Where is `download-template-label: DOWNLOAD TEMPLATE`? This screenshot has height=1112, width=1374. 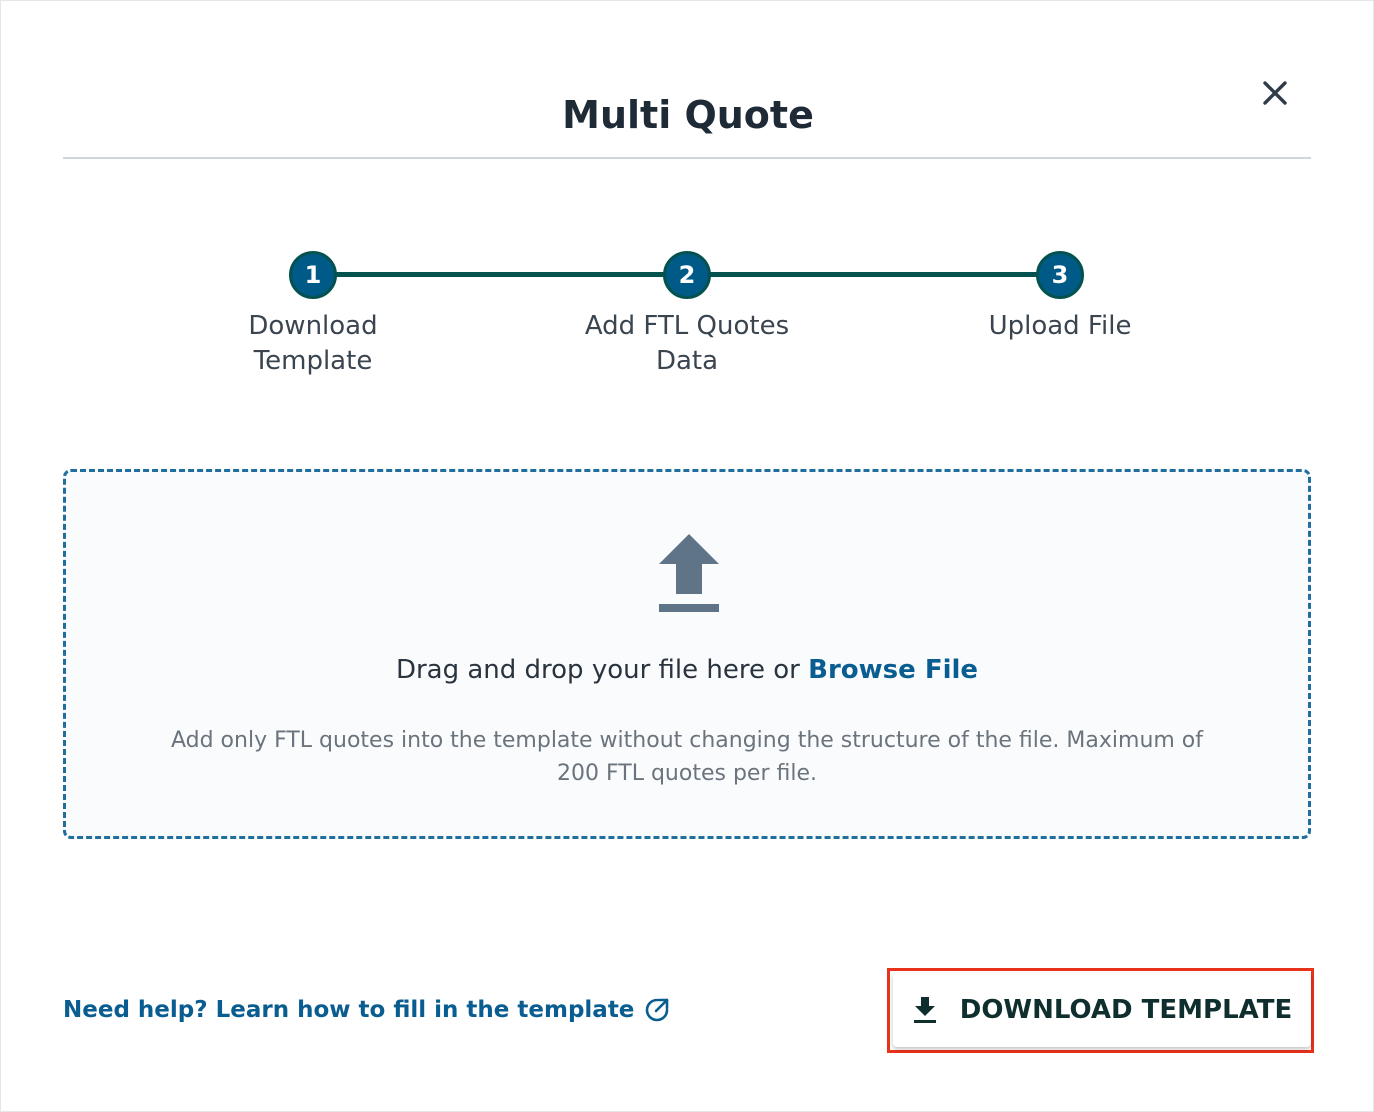
download-template-label: DOWNLOAD TEMPLATE is located at coordinates (1126, 1010).